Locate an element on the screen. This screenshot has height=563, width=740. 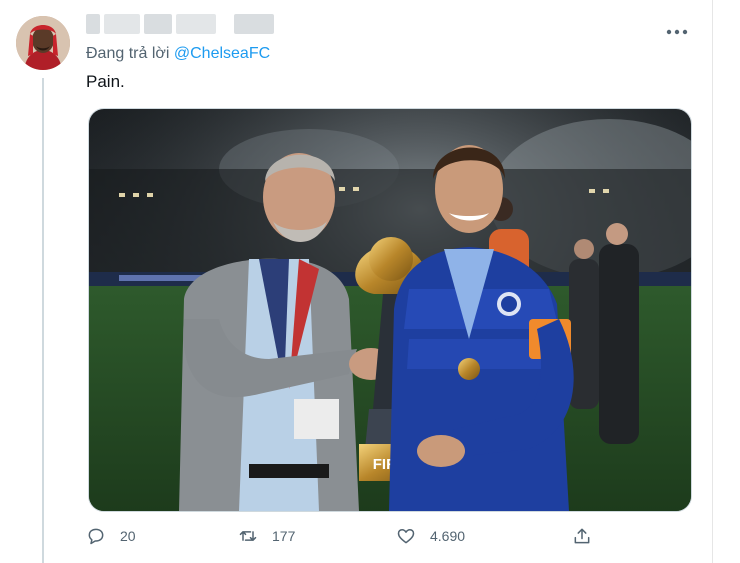
more-horizontal-icon is located at coordinates (678, 29).